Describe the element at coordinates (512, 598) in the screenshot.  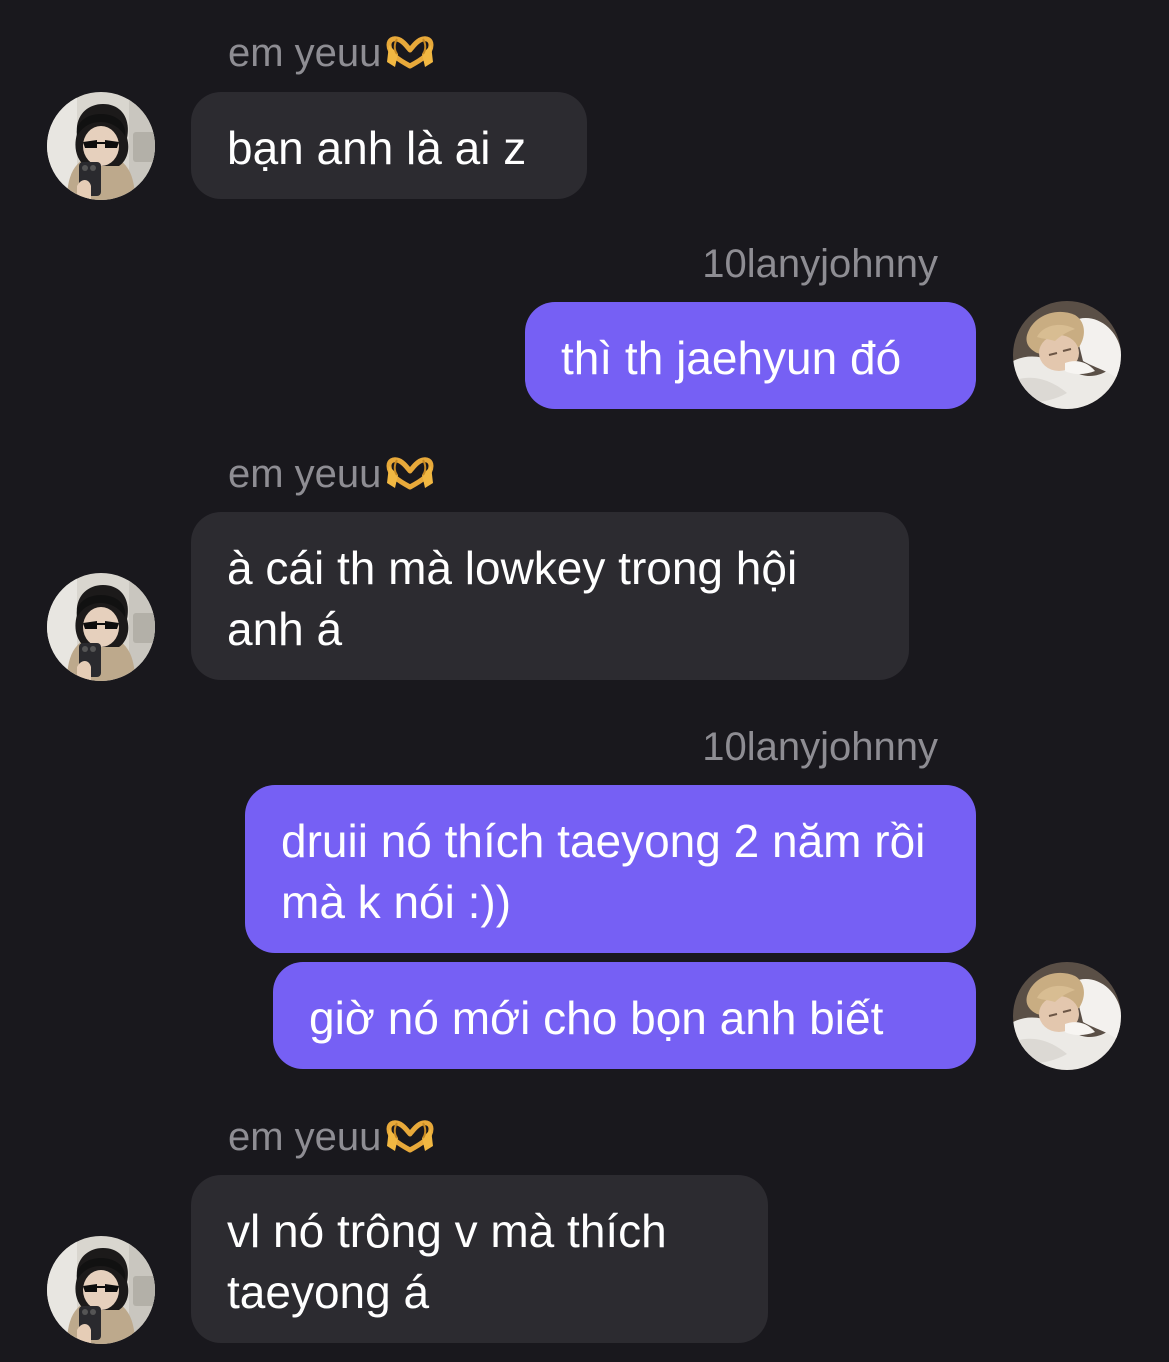
I see `message-text: à cái th mà lowkey trong hội anh á` at that location.